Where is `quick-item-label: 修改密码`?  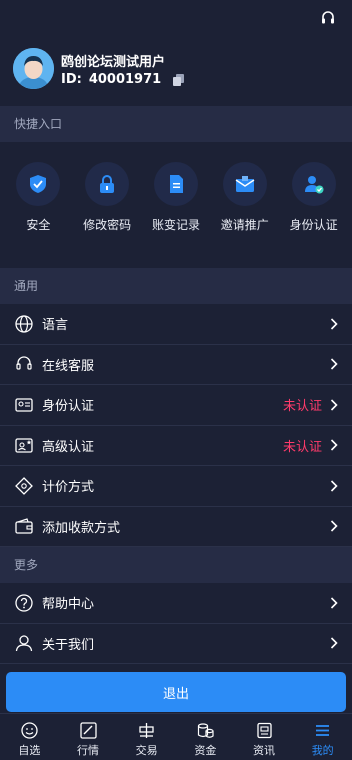
quick-item-label: 修改密码 is located at coordinates (107, 225).